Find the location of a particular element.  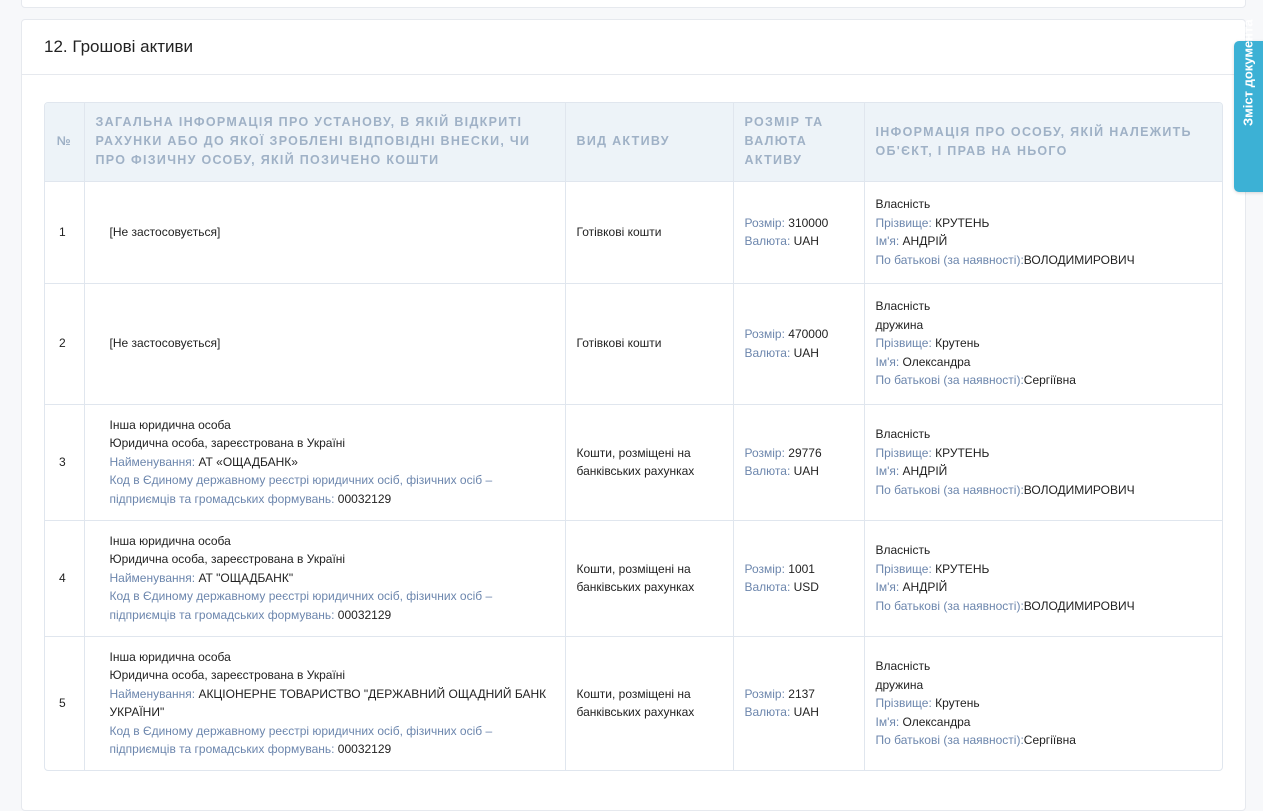

surname-line: Прізвище: КРУТЕНЬ is located at coordinates (1044, 223).